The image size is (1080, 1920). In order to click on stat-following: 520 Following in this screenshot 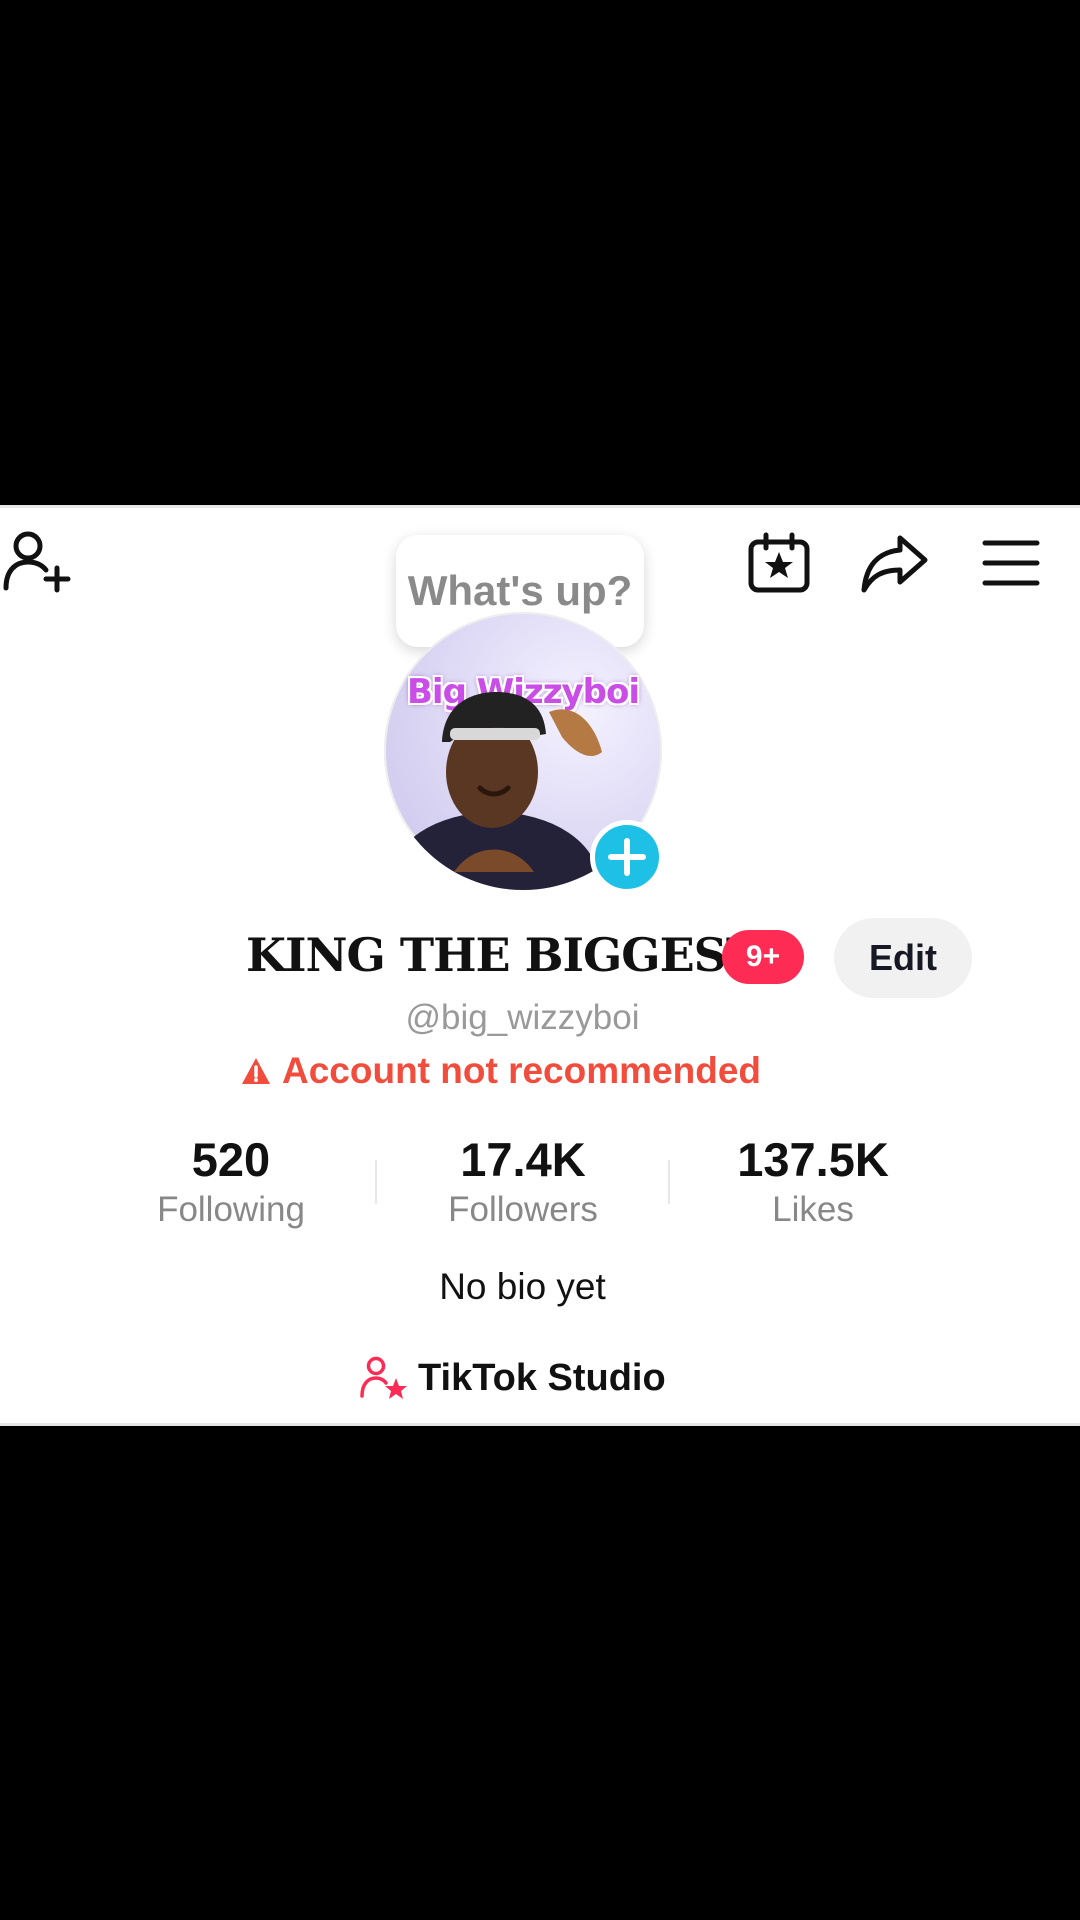, I will do `click(231, 1182)`.